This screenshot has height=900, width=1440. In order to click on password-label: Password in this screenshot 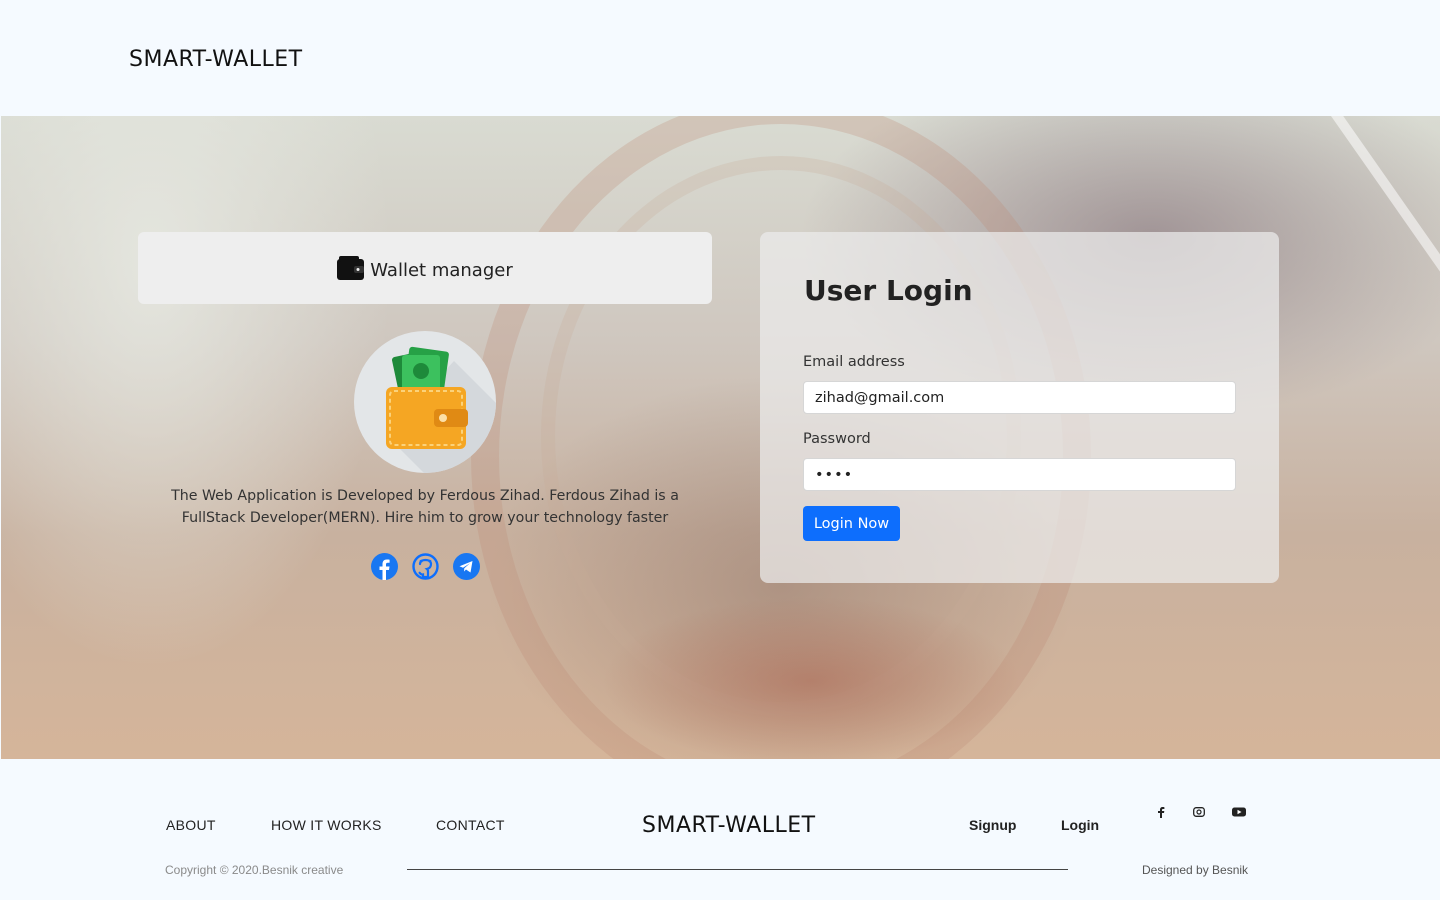, I will do `click(837, 439)`.